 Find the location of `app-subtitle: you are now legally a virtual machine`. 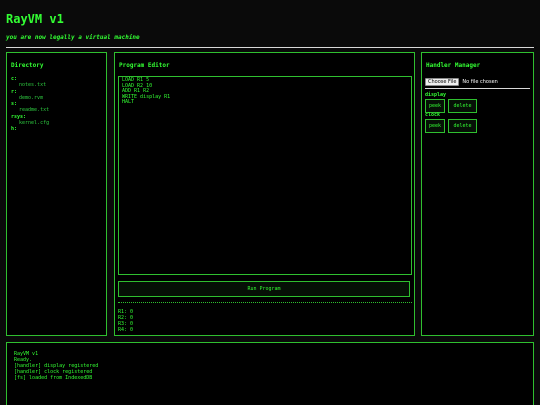

app-subtitle: you are now legally a virtual machine is located at coordinates (73, 37).